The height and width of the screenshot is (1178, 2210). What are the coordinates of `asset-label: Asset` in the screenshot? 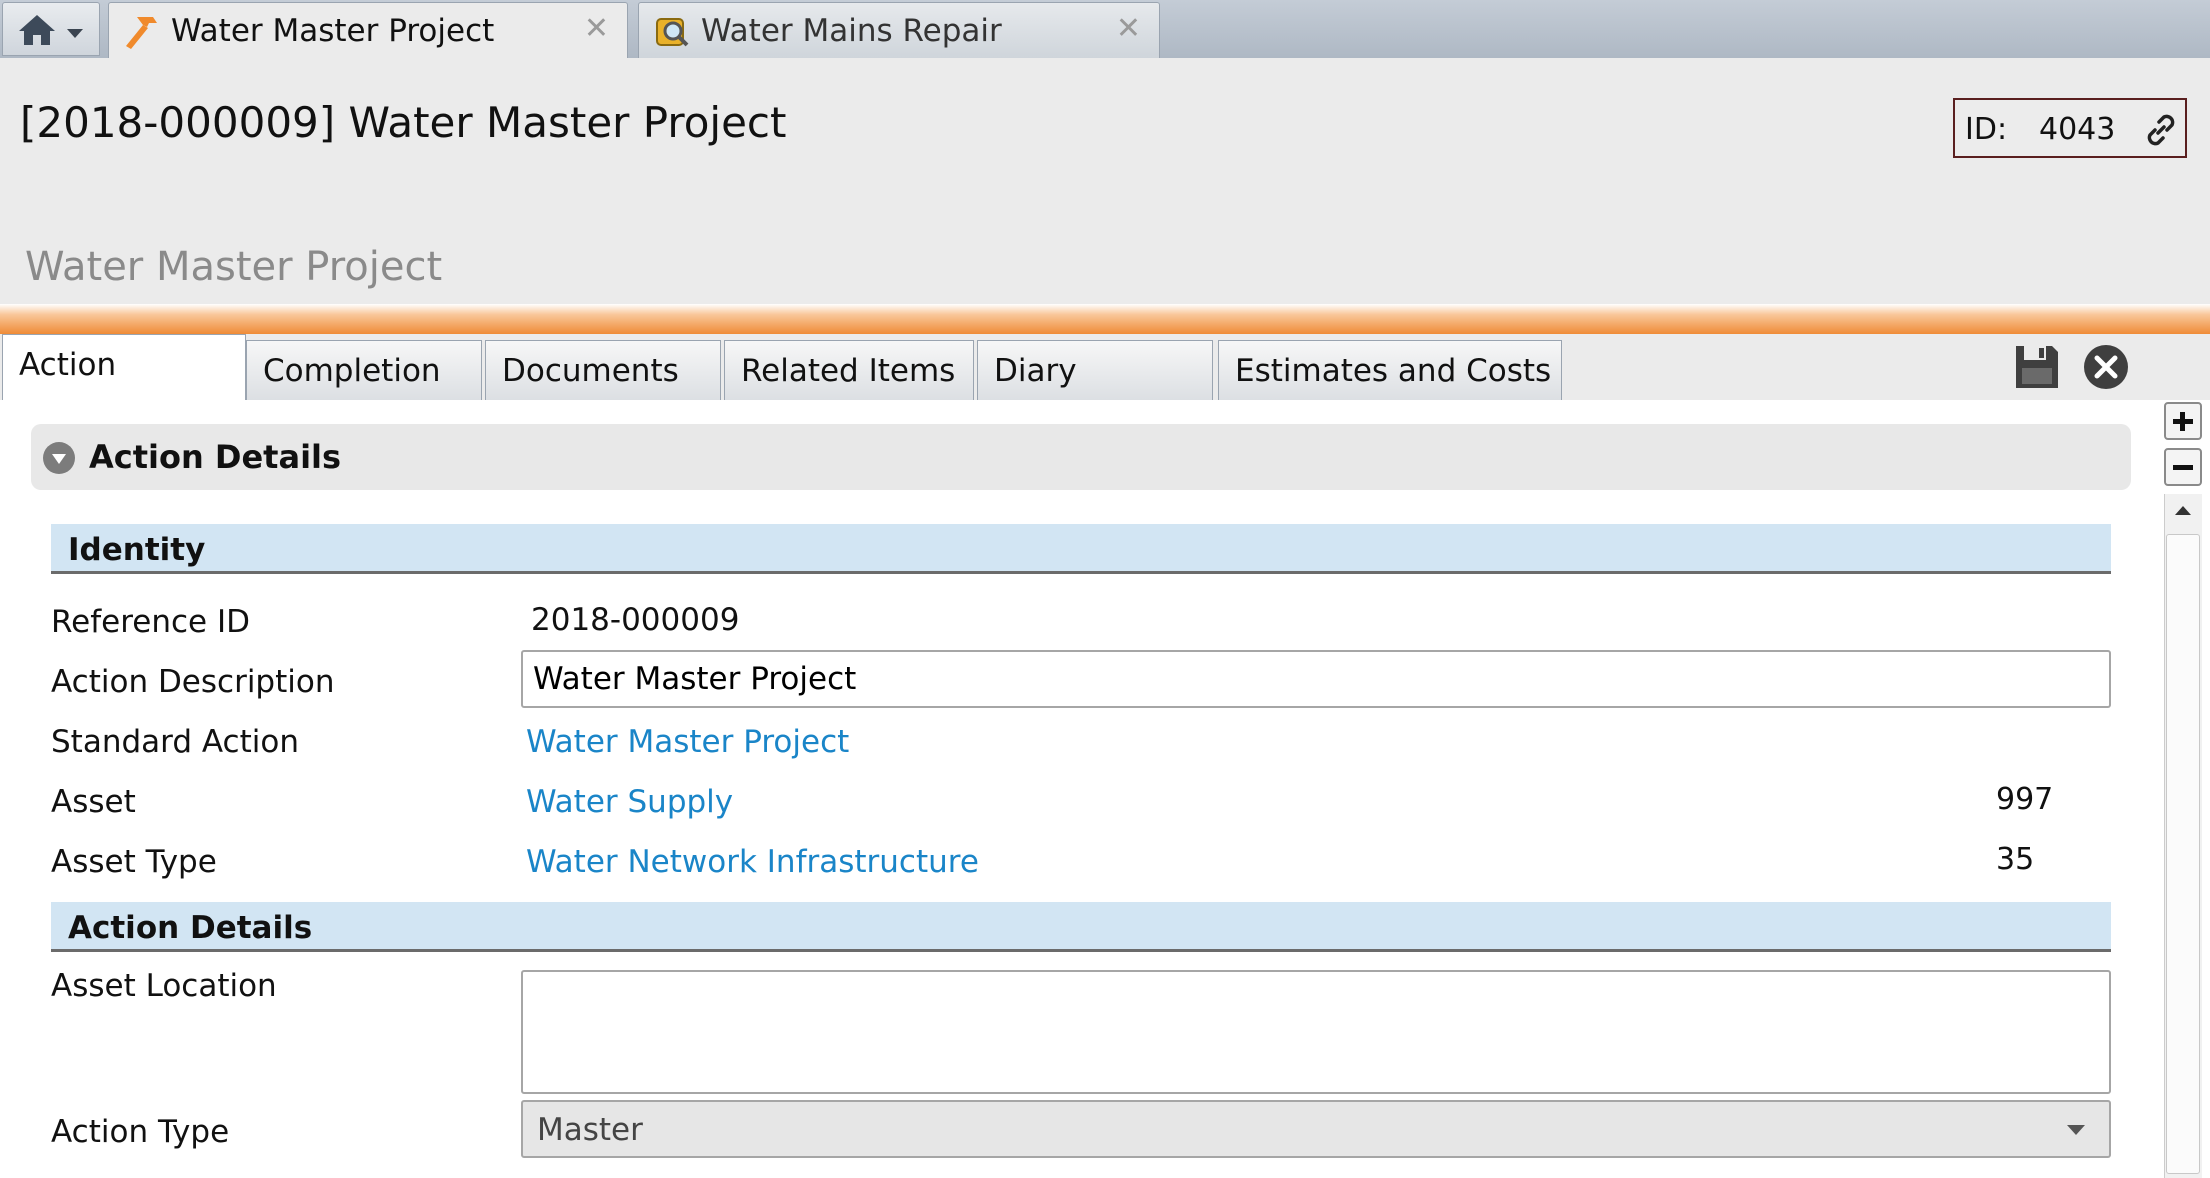 It's located at (93, 802).